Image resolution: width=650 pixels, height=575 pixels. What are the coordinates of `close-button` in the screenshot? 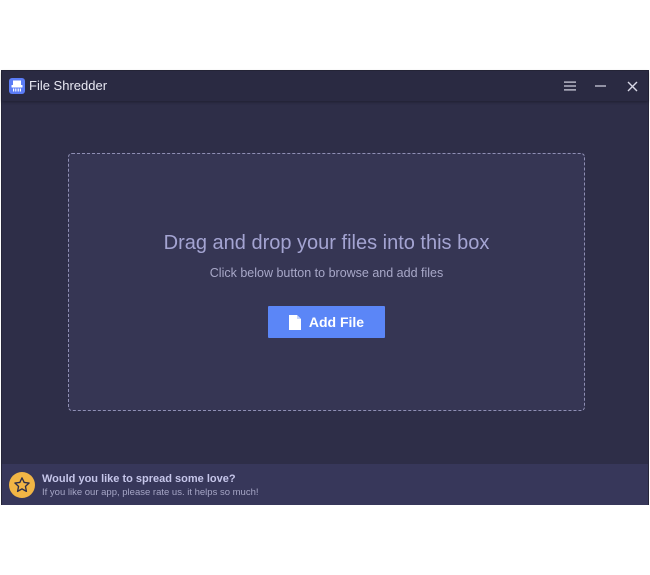 It's located at (632, 86).